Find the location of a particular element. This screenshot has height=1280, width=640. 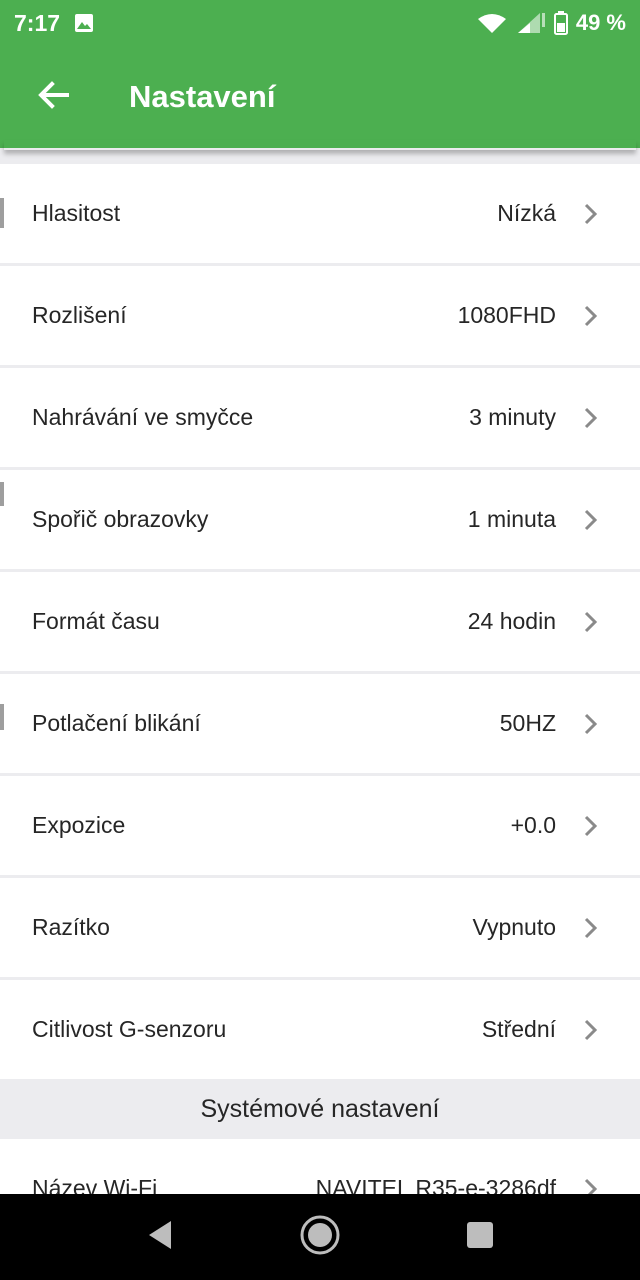

setting-row-screen-saver: Spořič obrazovky 1 minuta is located at coordinates (320, 519).